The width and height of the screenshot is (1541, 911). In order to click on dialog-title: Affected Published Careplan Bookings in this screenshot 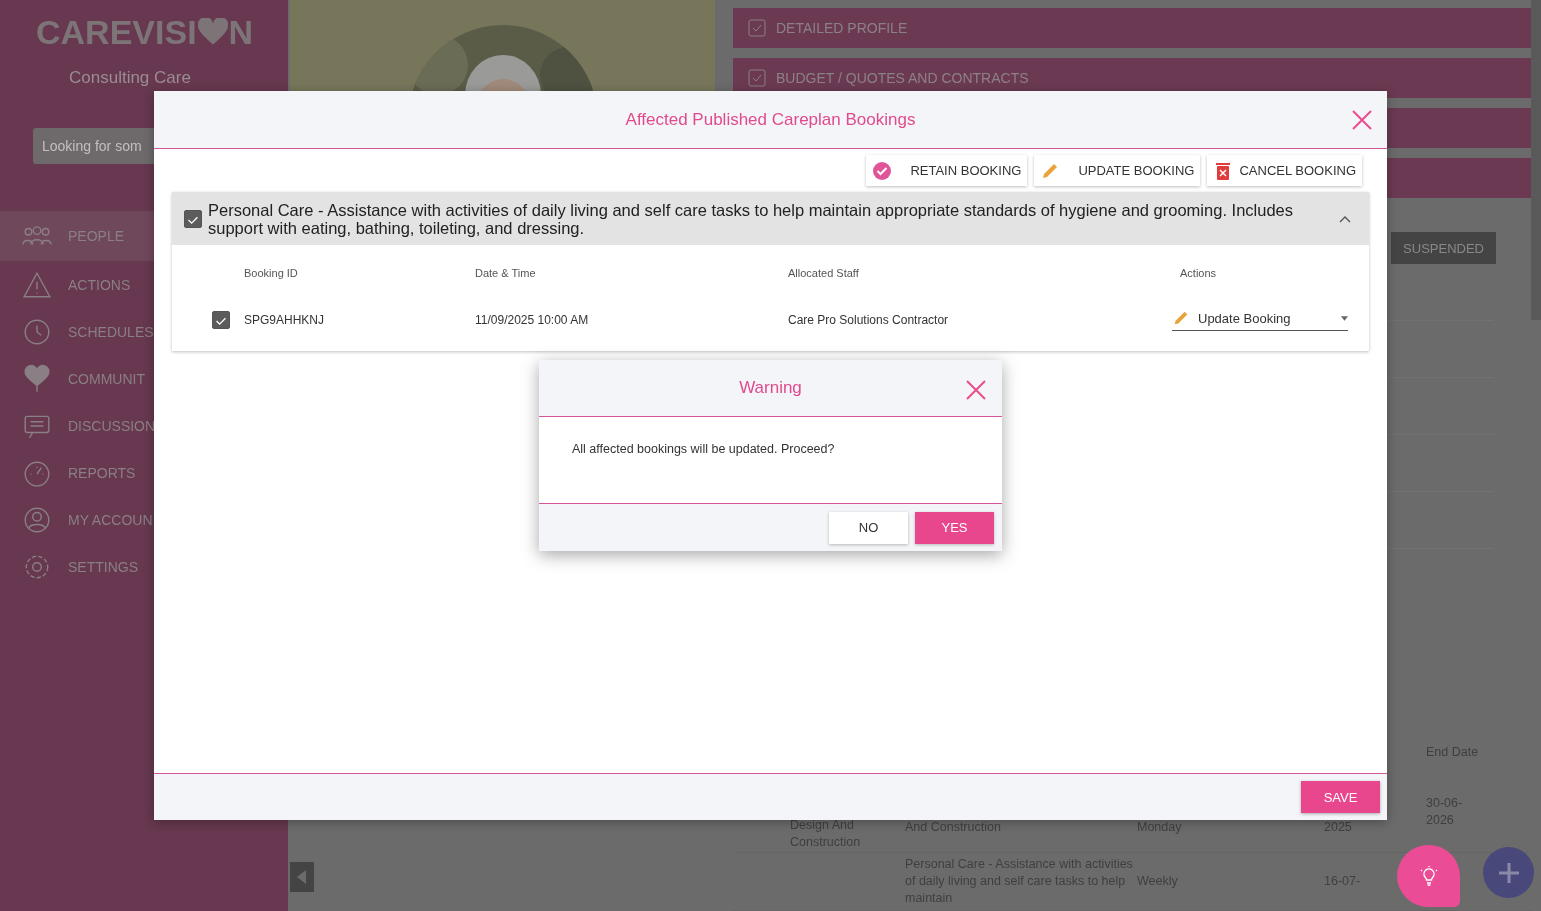, I will do `click(770, 119)`.